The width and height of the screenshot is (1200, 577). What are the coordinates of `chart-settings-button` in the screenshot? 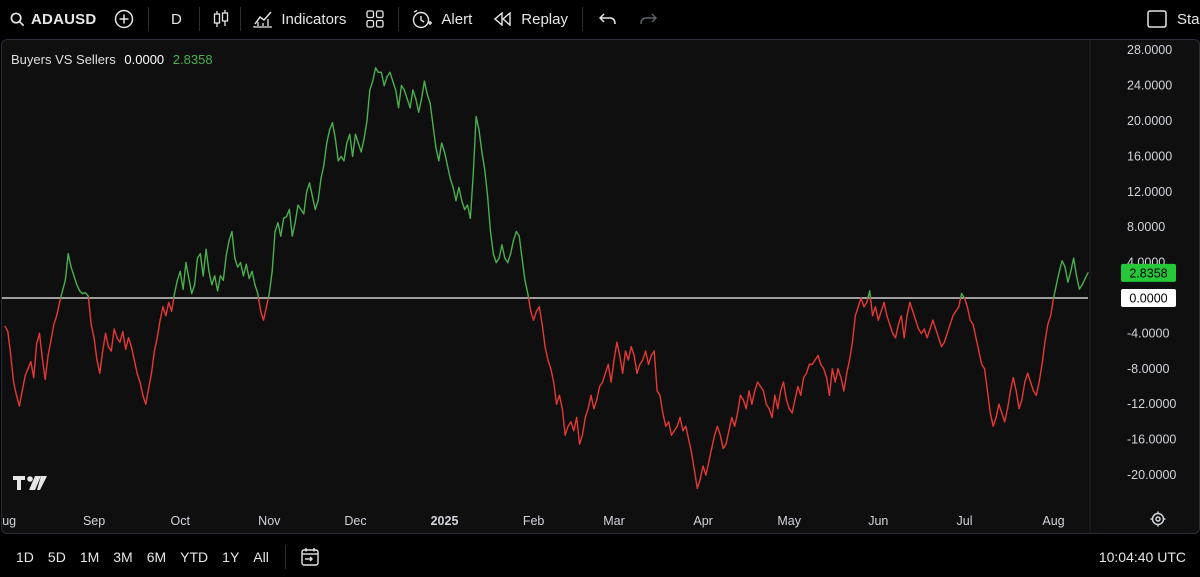 It's located at (1158, 521).